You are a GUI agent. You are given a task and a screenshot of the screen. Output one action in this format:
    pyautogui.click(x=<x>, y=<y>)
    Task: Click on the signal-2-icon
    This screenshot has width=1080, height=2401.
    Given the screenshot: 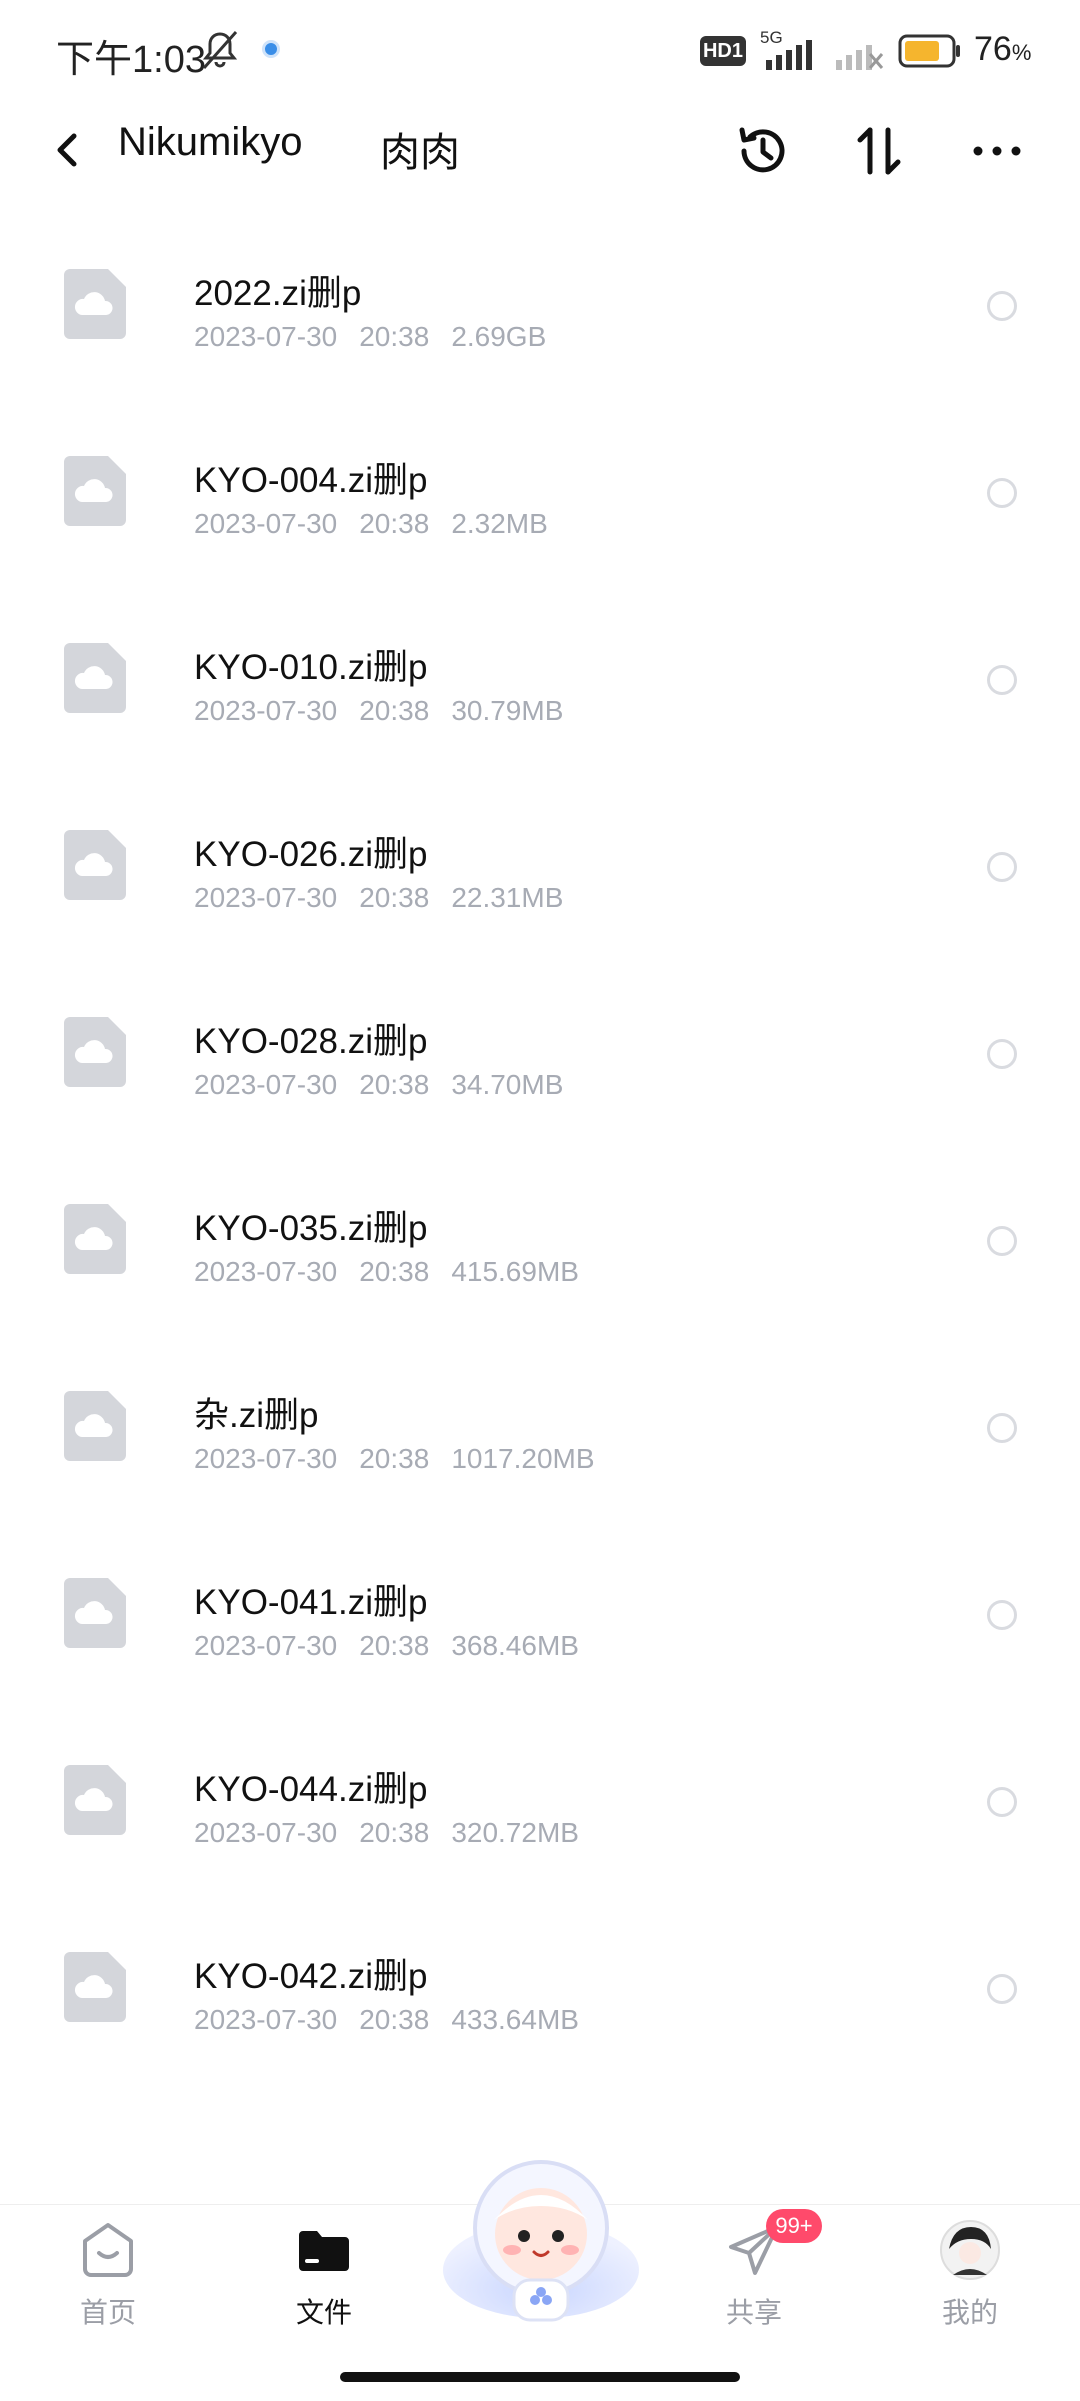 What is the action you would take?
    pyautogui.click(x=860, y=57)
    